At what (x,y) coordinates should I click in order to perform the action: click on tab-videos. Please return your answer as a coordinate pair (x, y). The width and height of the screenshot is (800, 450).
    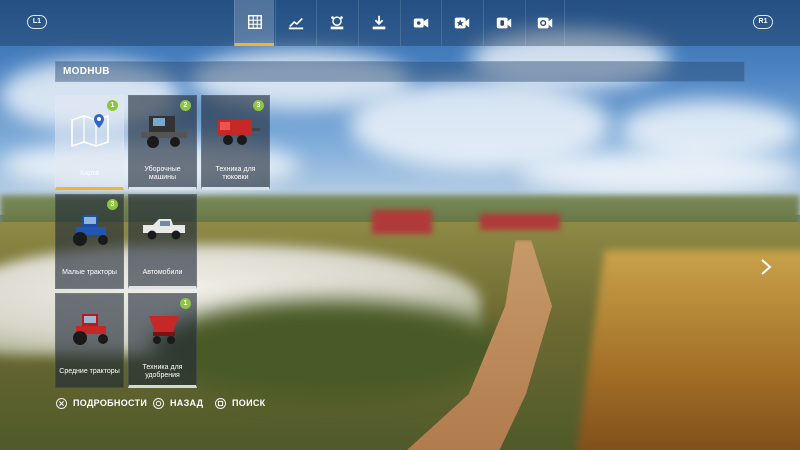
    Looking at the image, I should click on (420, 23).